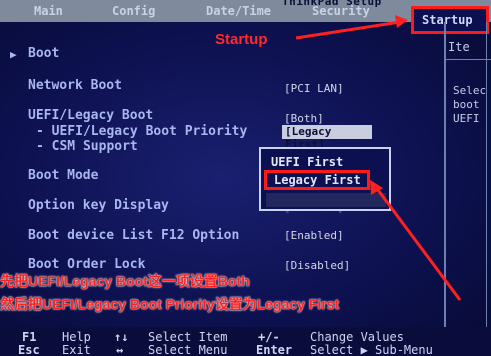 This screenshot has height=356, width=491. I want to click on arrow-to-legacy-first, so click(417, 243).